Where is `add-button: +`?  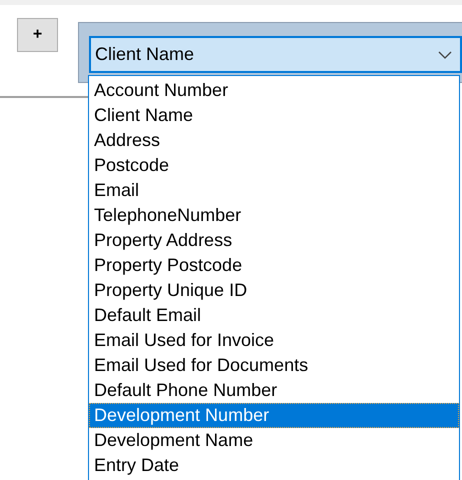 add-button: + is located at coordinates (37, 35).